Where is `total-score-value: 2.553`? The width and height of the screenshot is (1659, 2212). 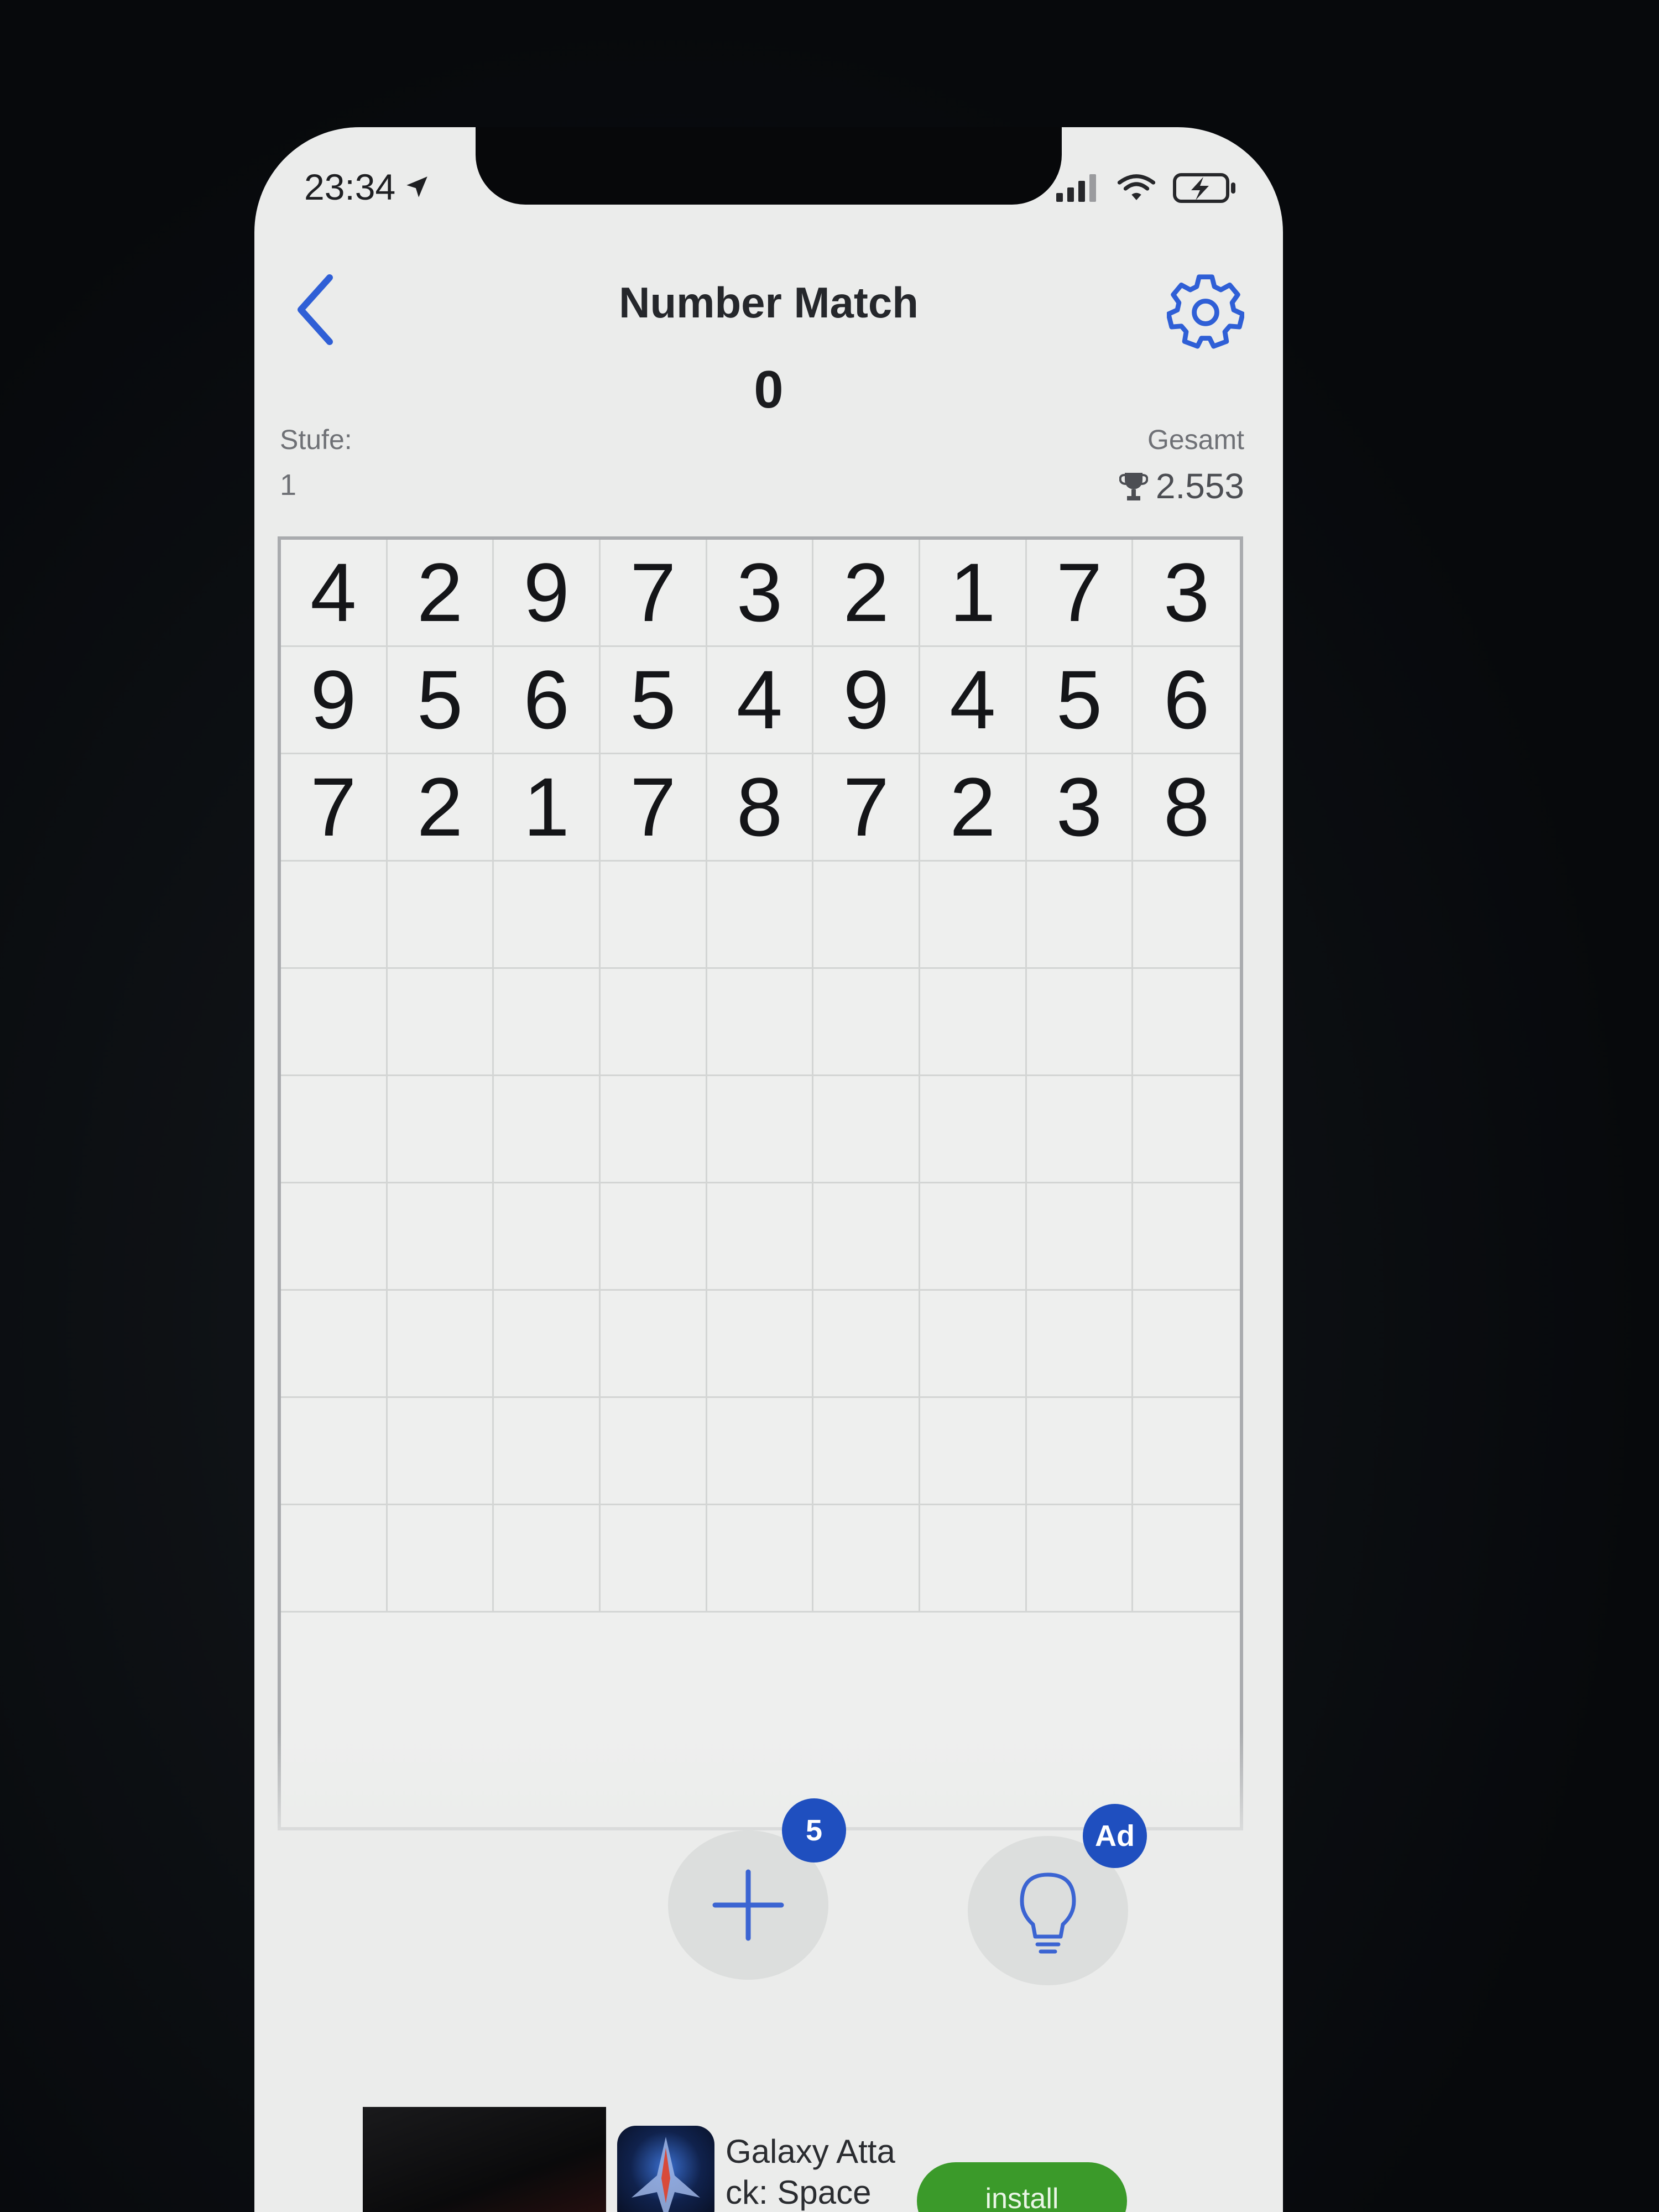
total-score-value: 2.553 is located at coordinates (1199, 486).